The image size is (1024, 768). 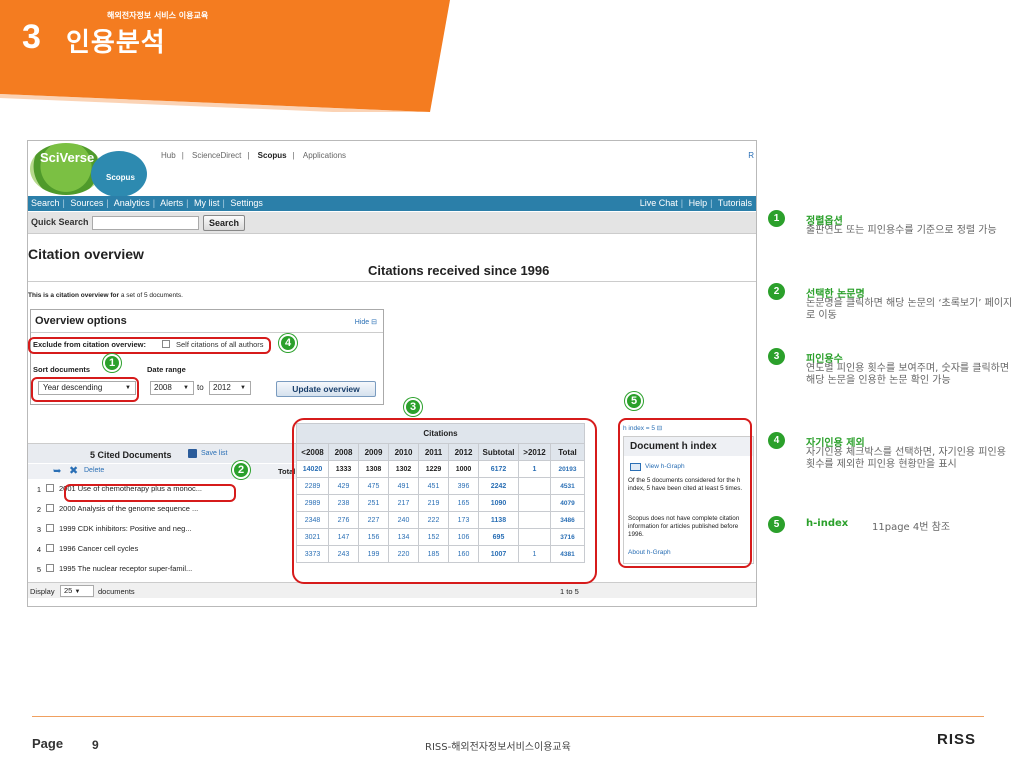 I want to click on section-title: 인용분석, so click(x=116, y=43).